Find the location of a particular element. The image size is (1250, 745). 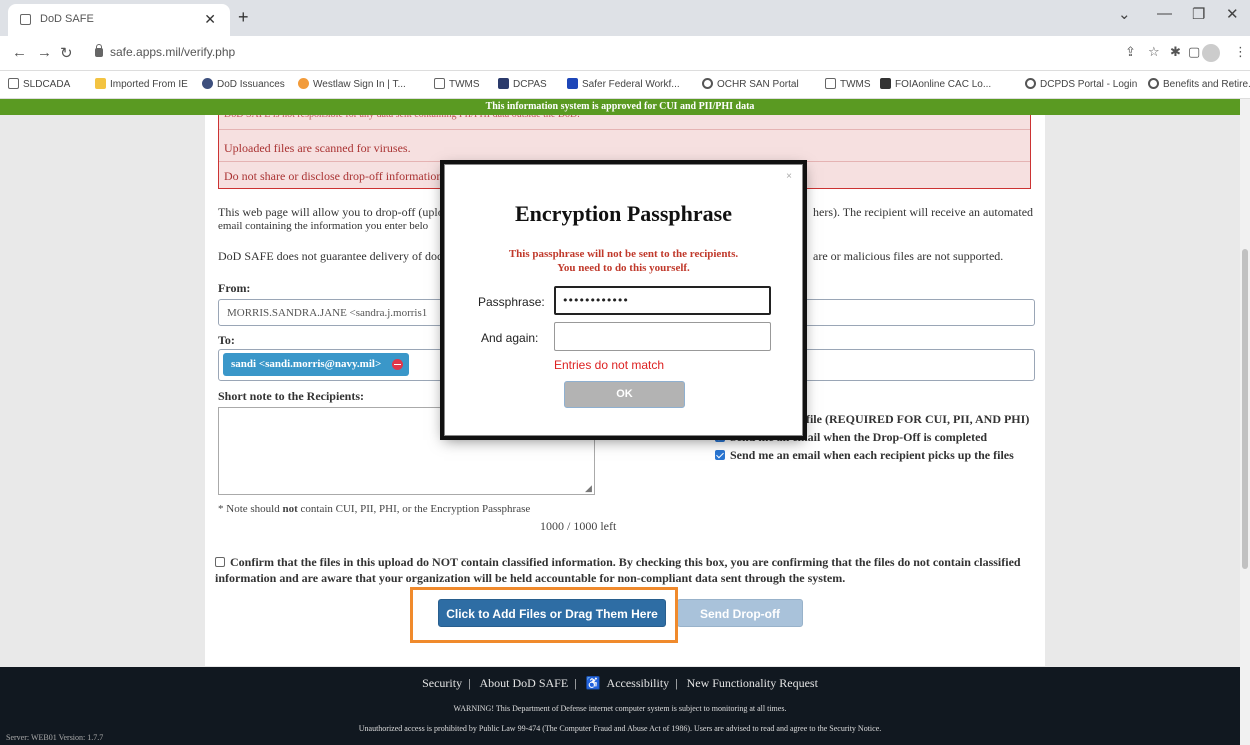

bookmark-star-icon: ☆ is located at coordinates (1154, 52).